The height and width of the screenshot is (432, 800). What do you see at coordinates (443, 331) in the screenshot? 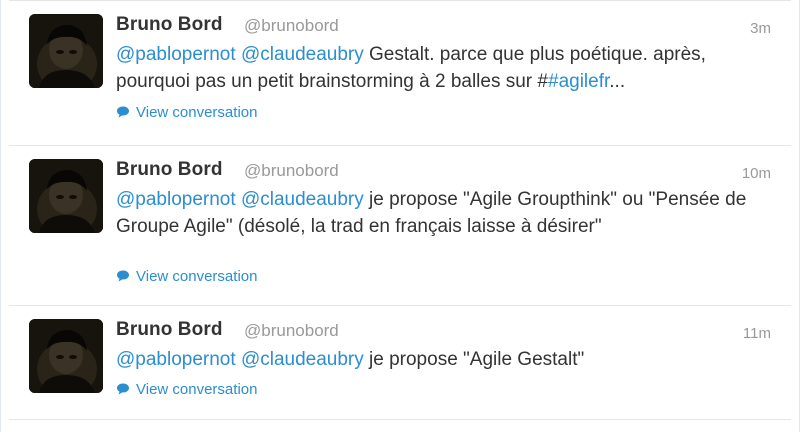
I see `tweet-header: Bruno Bord @brunobord 11m` at bounding box center [443, 331].